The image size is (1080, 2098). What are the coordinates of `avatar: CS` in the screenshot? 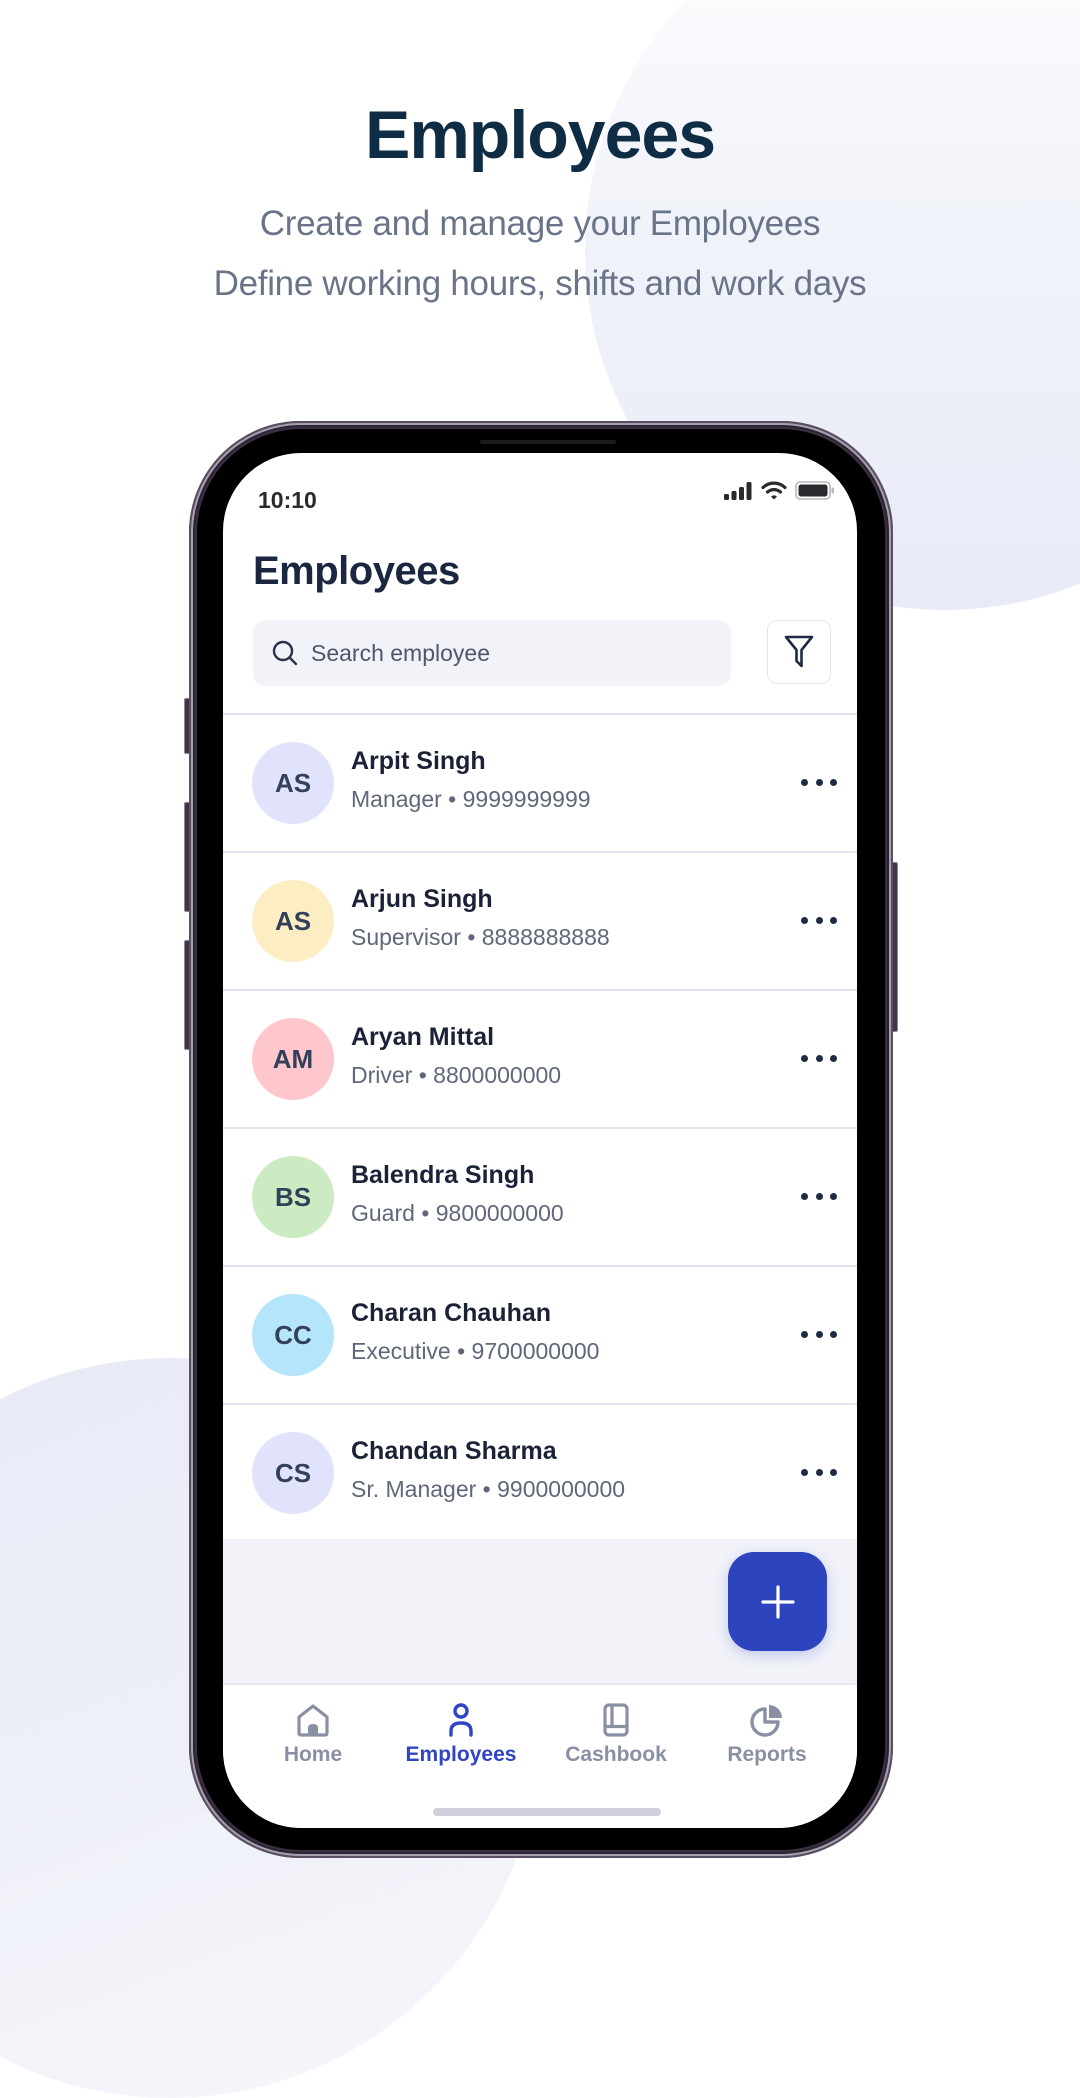 It's located at (293, 1473).